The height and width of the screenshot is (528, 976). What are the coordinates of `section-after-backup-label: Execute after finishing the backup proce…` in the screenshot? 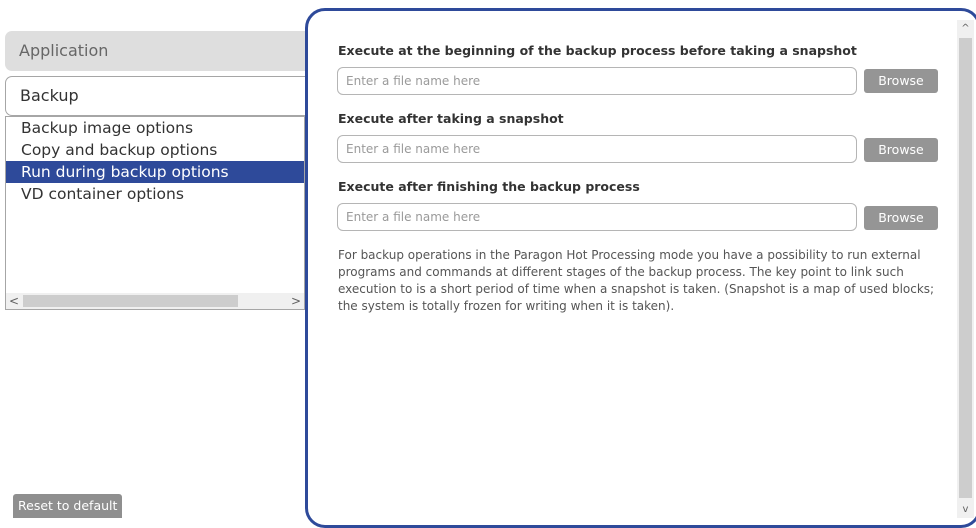 It's located at (489, 186).